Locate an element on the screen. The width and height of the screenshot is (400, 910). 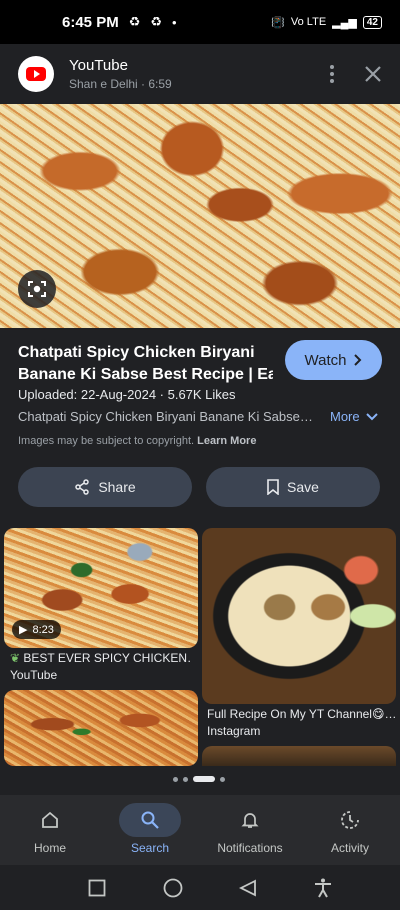
nav-notifications: Notifications is located at coordinates (250, 830).